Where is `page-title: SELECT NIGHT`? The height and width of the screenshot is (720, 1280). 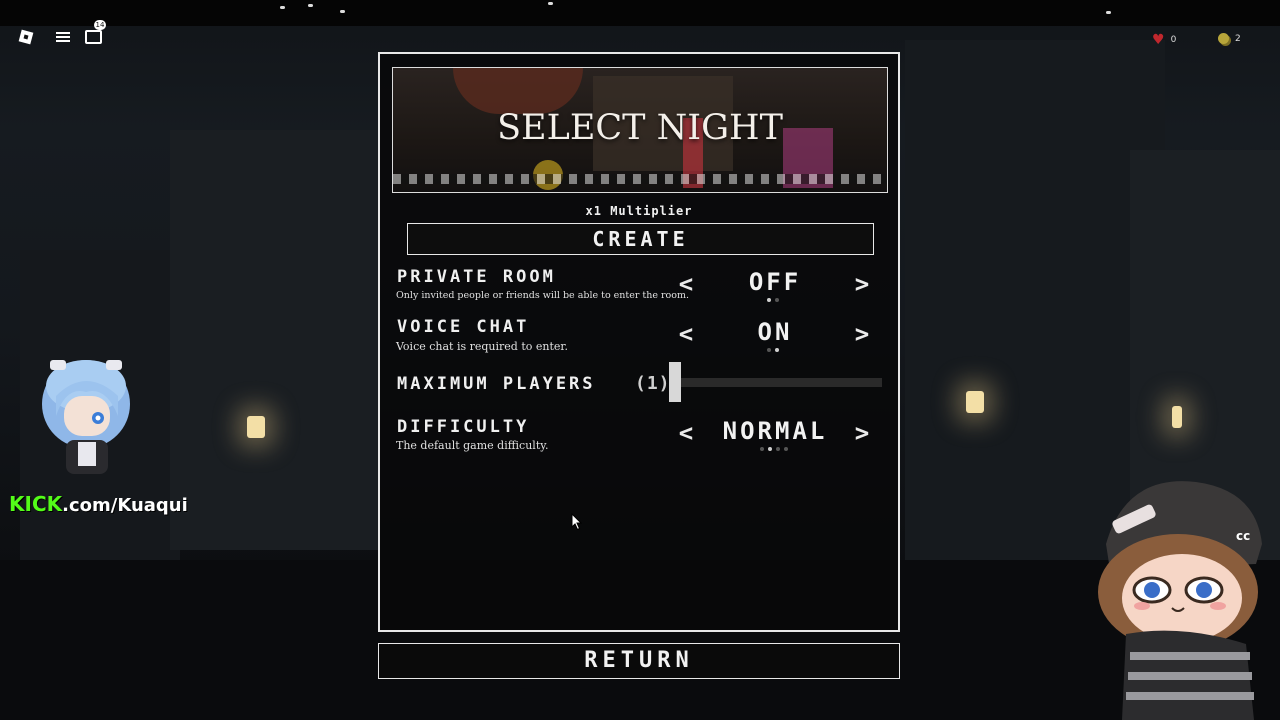 page-title: SELECT NIGHT is located at coordinates (640, 128).